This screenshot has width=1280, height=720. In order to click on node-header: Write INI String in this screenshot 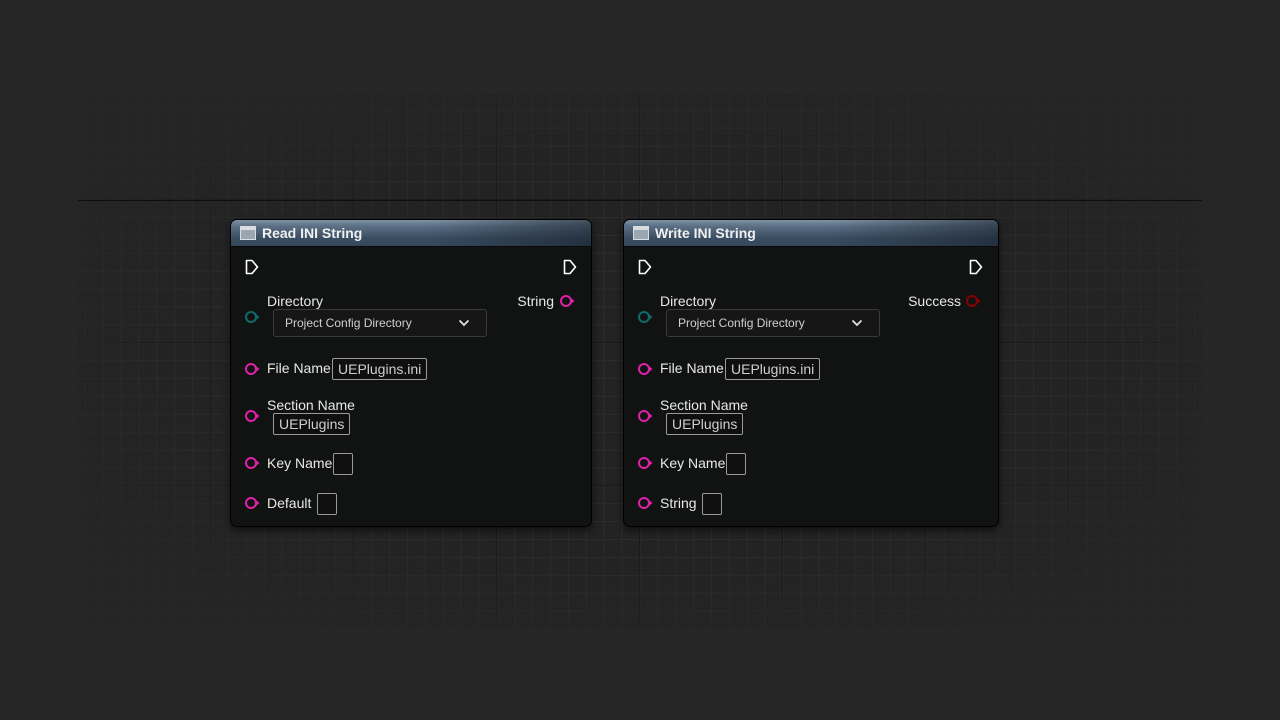, I will do `click(811, 233)`.